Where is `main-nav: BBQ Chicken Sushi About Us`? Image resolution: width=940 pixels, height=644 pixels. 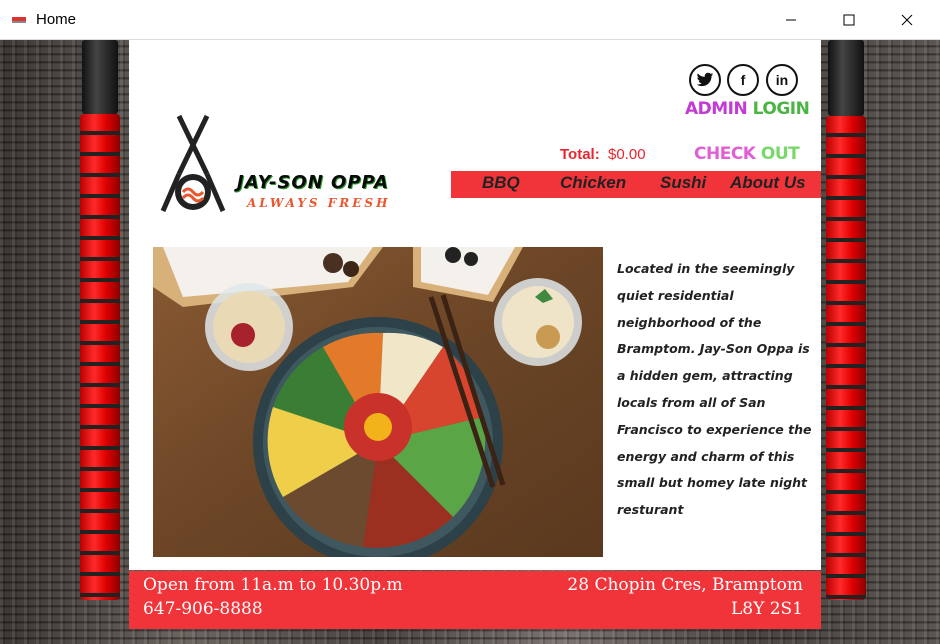
main-nav: BBQ Chicken Sushi About Us is located at coordinates (636, 184).